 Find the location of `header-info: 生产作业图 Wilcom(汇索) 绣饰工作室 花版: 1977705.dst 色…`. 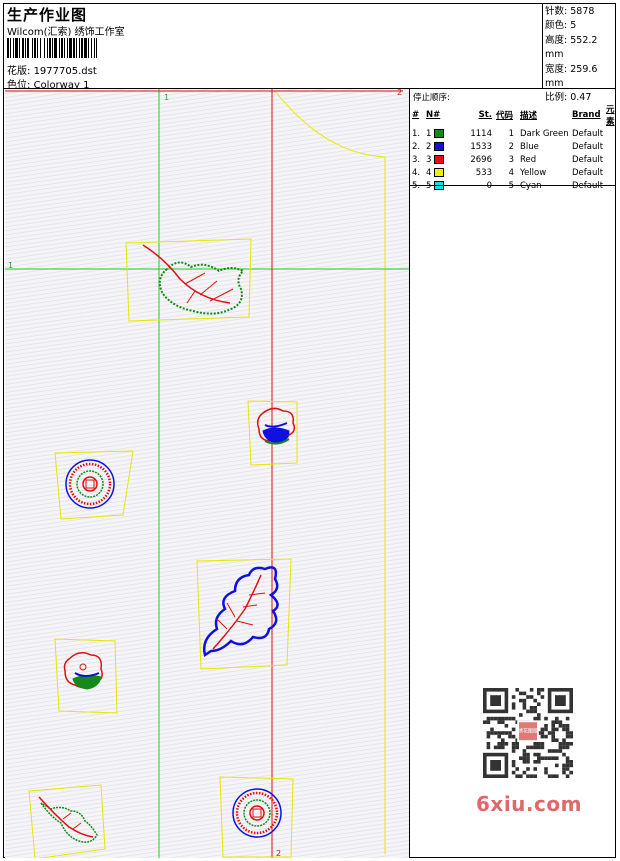

header-info: 生产作业图 Wilcom(汇索) 绣饰工作室 花版: 1977705.dst 色… is located at coordinates (273, 47).